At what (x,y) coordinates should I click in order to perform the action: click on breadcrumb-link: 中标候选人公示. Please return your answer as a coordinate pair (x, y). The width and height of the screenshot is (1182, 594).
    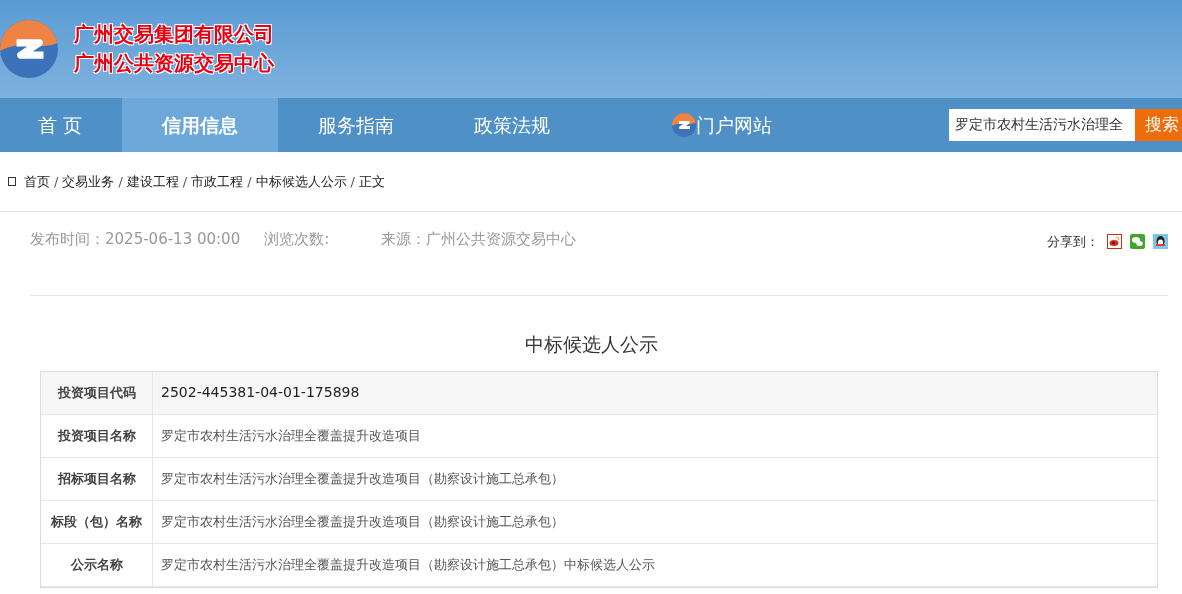
    Looking at the image, I should click on (301, 181).